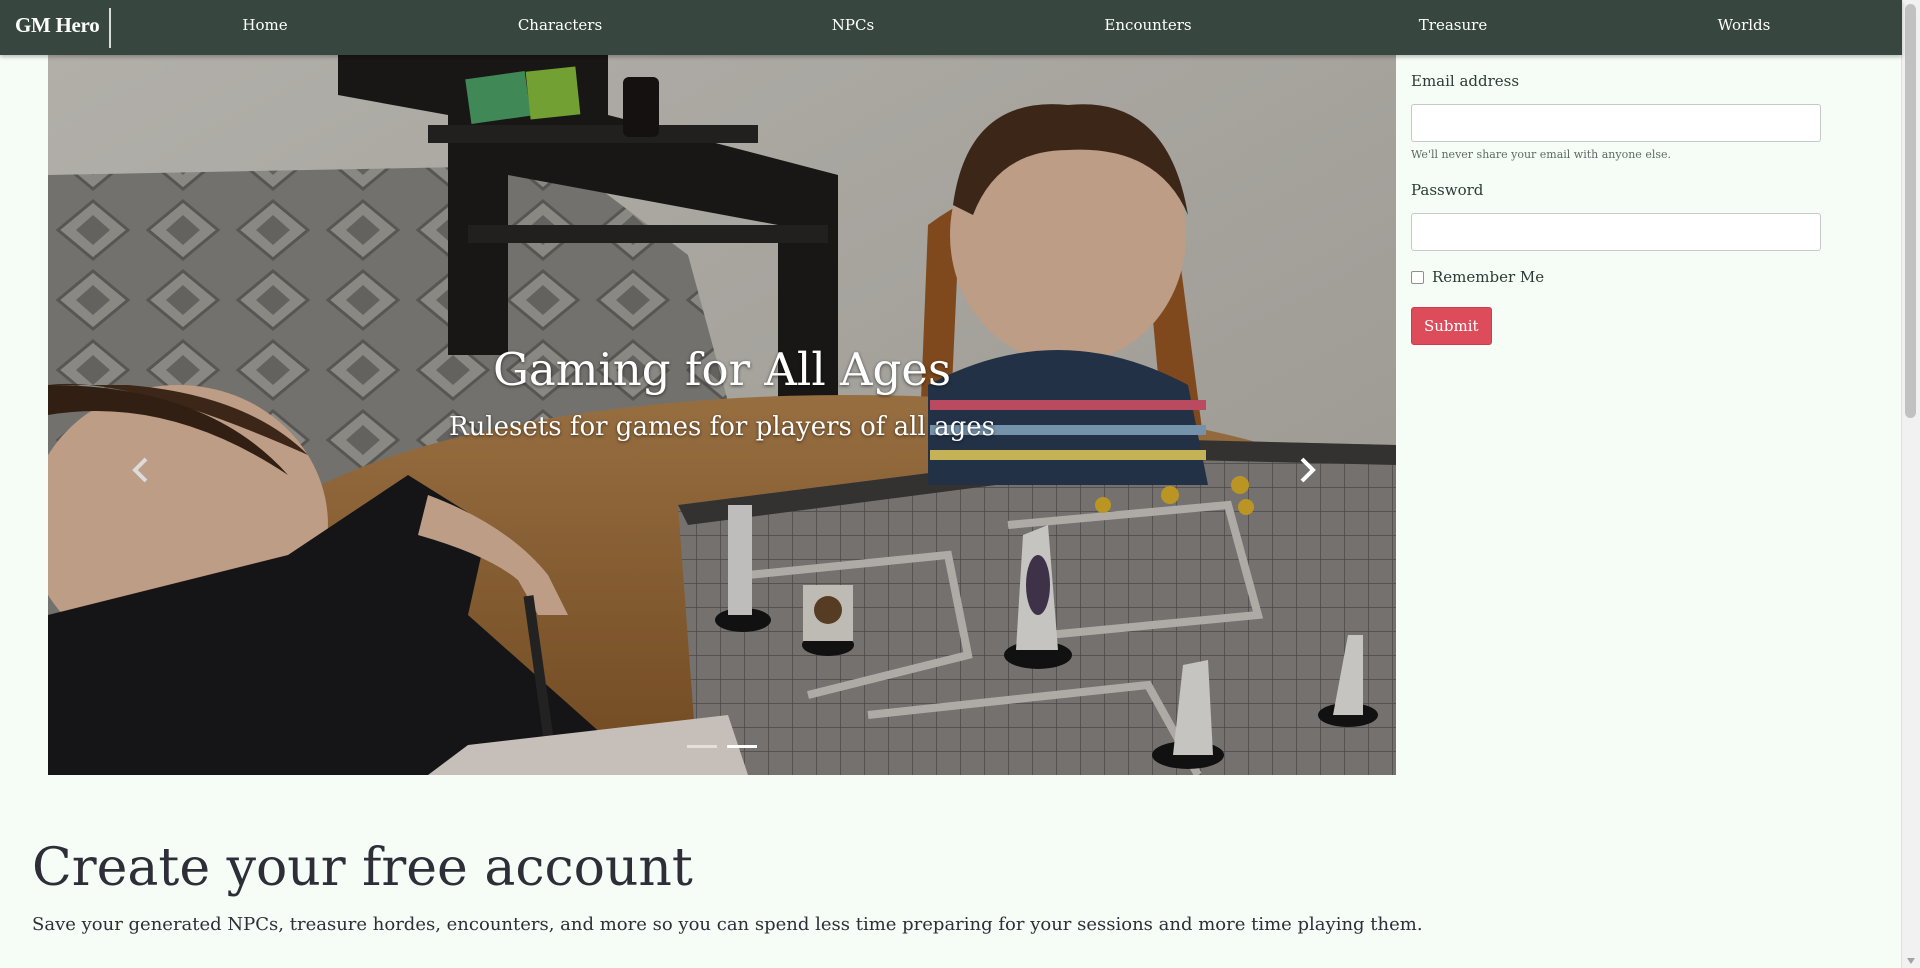 The image size is (1920, 968). I want to click on signup-heading: Create your free account, so click(362, 868).